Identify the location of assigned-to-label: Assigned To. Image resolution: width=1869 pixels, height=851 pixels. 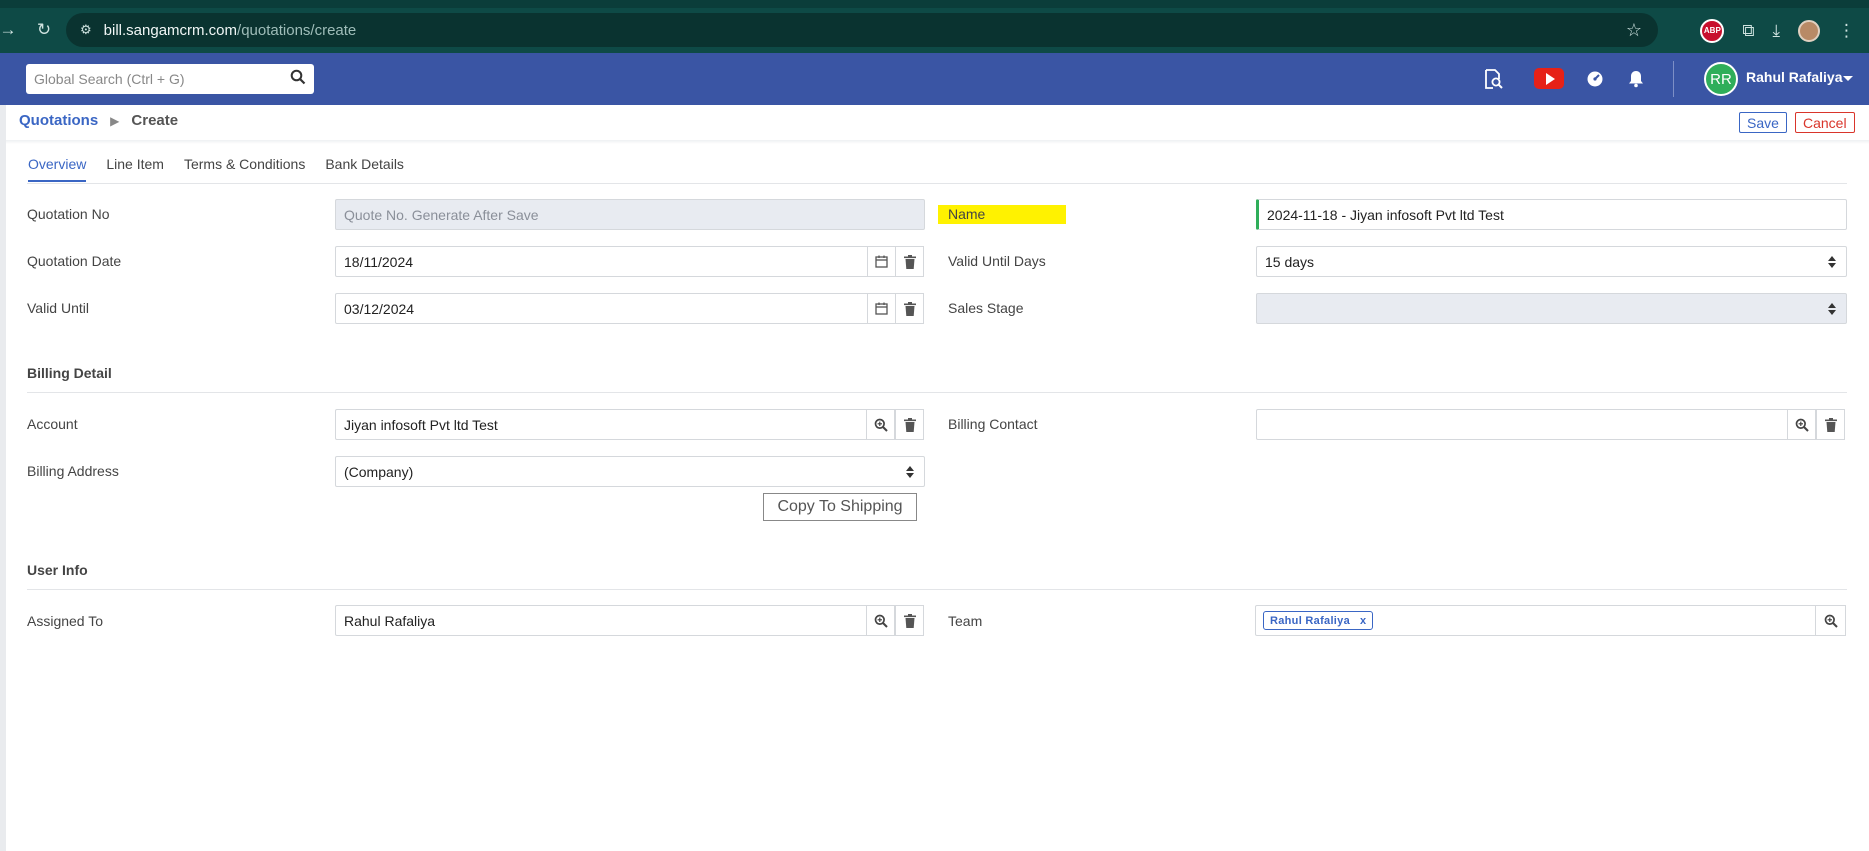
(65, 621).